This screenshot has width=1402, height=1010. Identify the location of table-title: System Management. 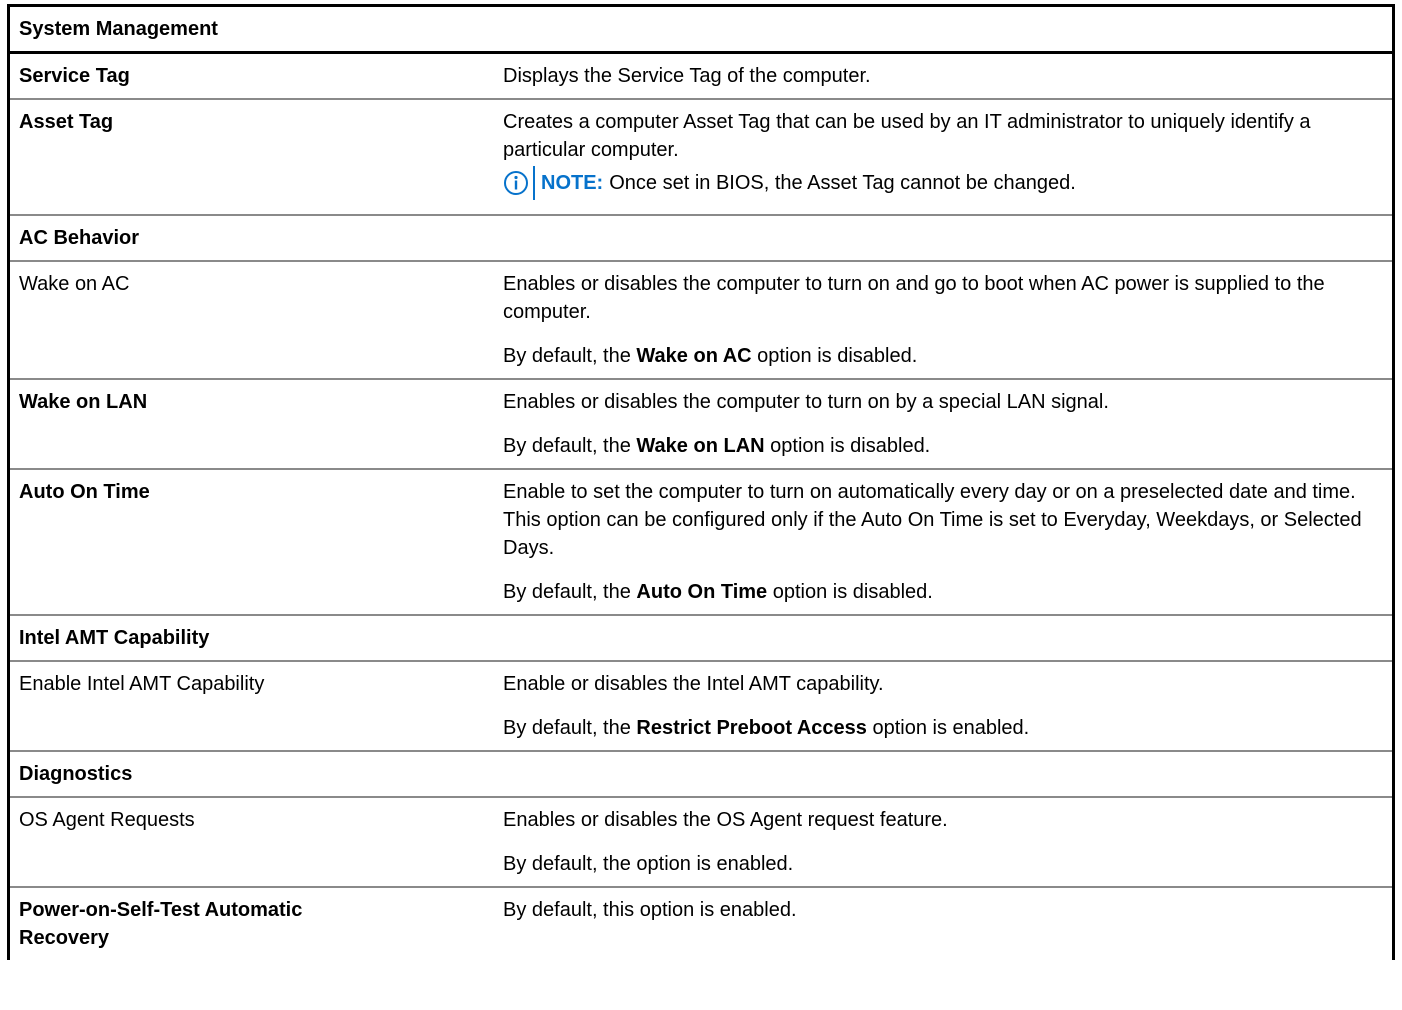
(118, 29).